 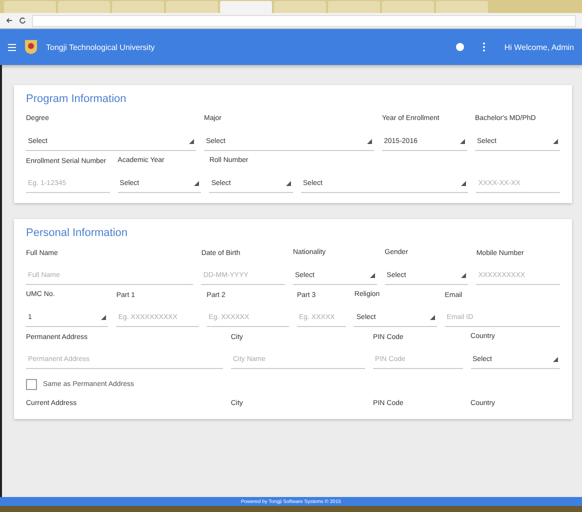 What do you see at coordinates (9, 20) in the screenshot?
I see `back-arrow-icon` at bounding box center [9, 20].